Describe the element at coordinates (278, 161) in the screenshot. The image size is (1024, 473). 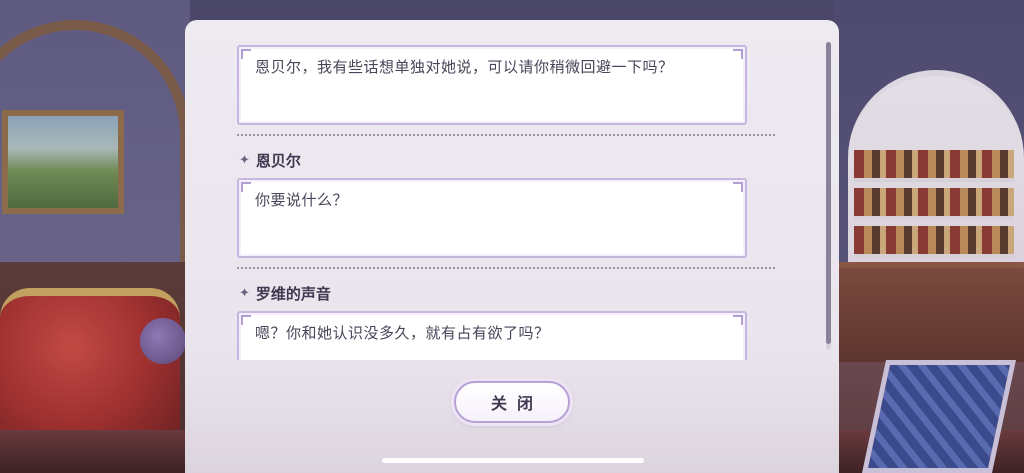
I see `speaker-name-2-text: 恩贝尔` at that location.